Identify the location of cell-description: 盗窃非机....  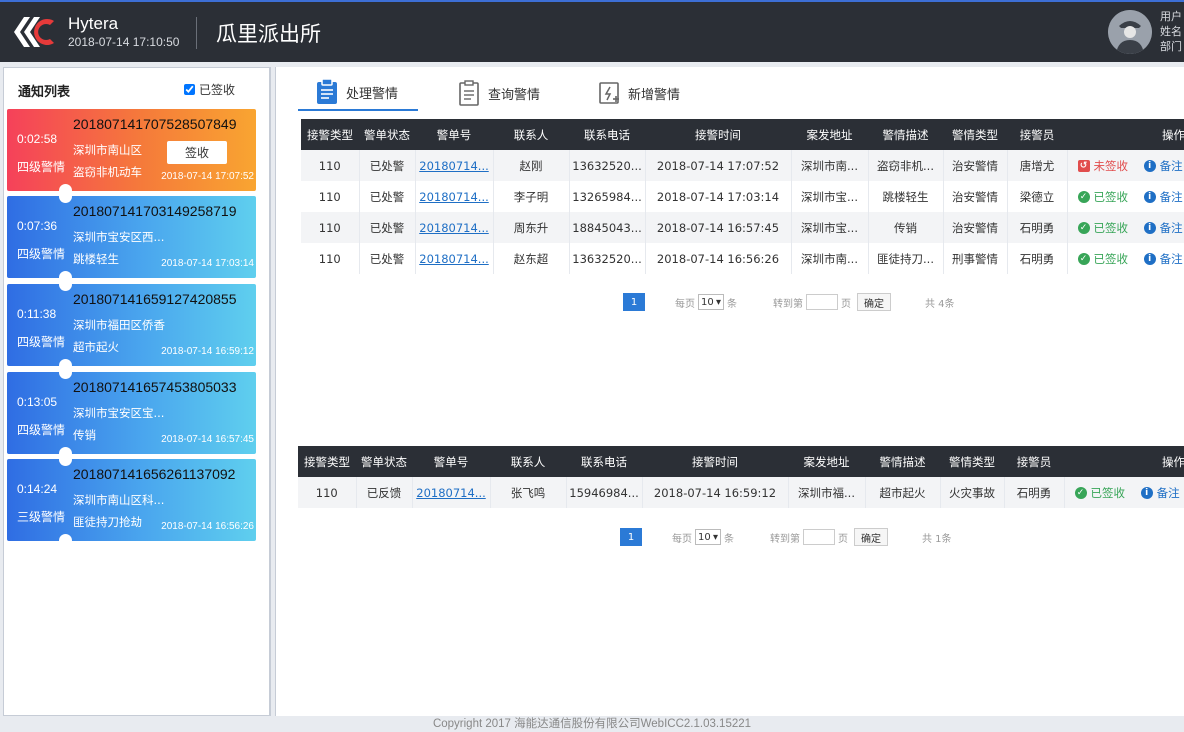
(906, 165).